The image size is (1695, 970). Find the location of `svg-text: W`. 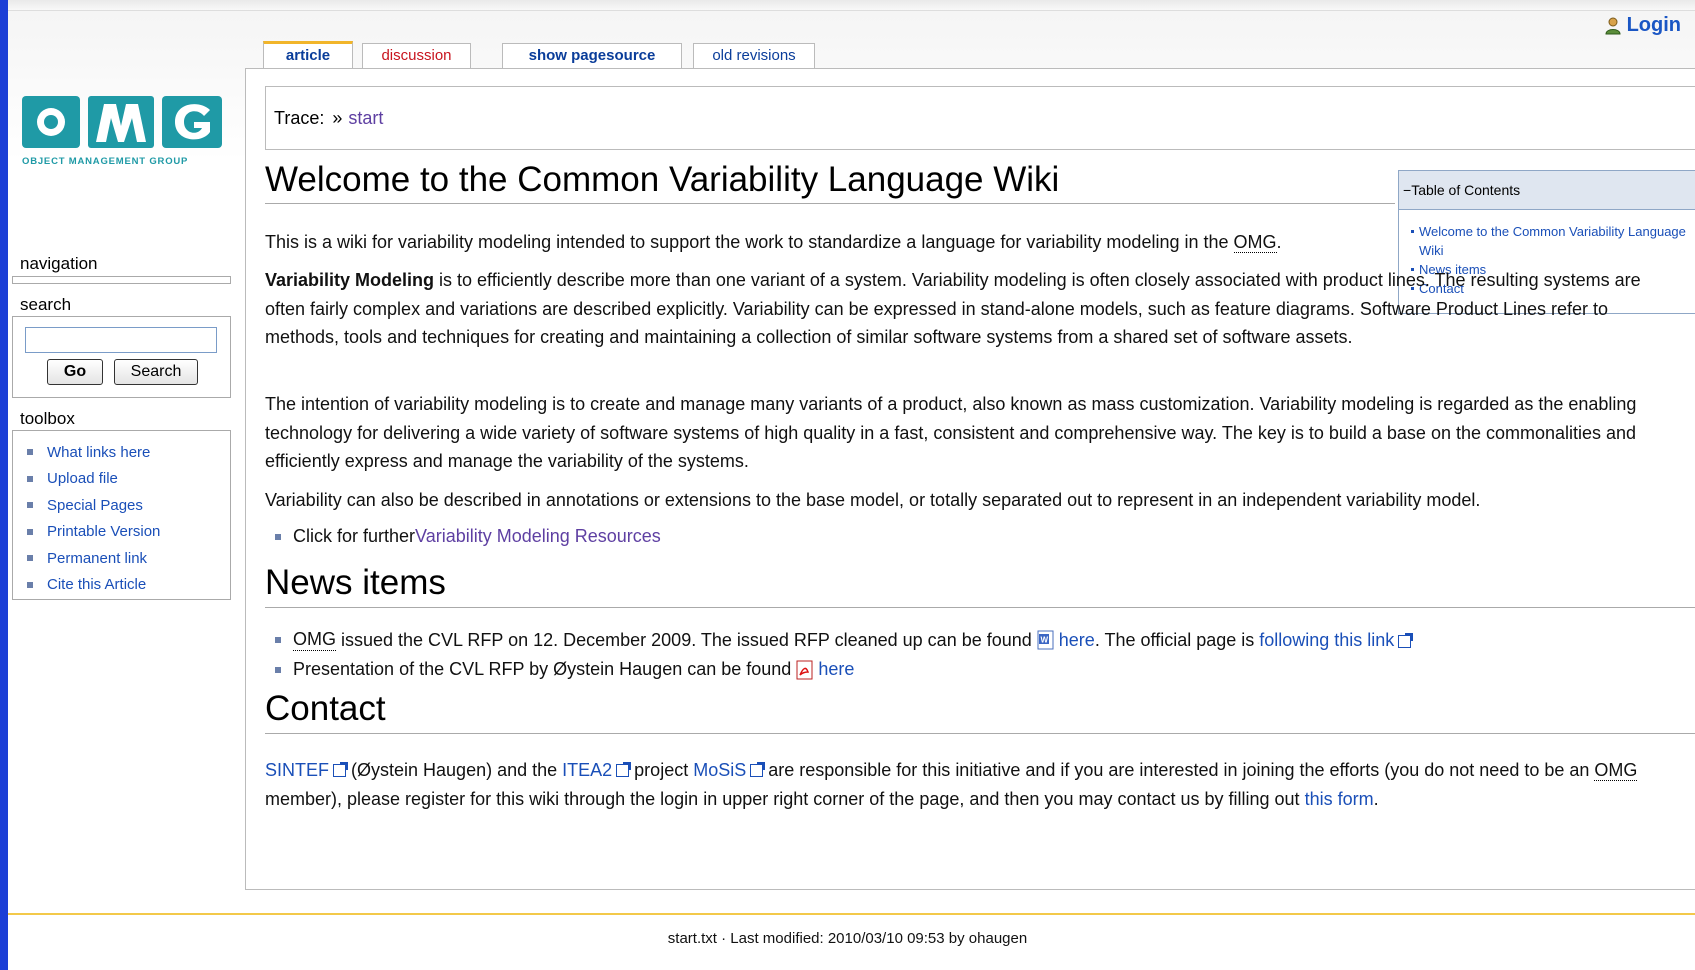

svg-text: W is located at coordinates (1044, 640).